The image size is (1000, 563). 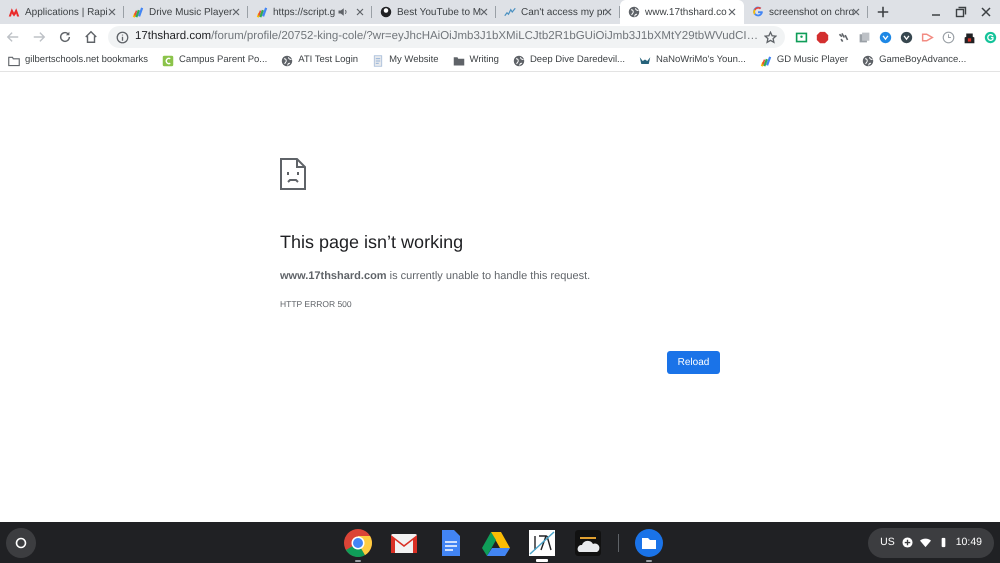 I want to click on clock-time: 10:49, so click(x=969, y=542).